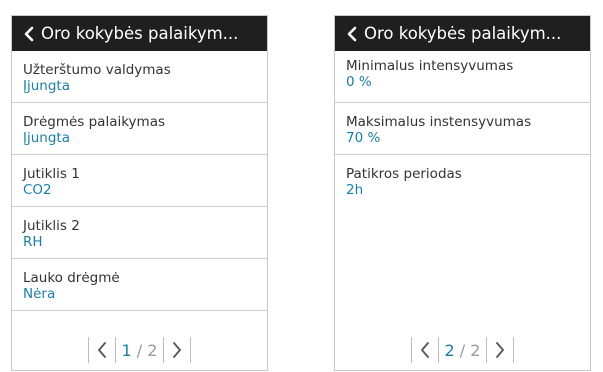  I want to click on pagination: 1 / 2, so click(139, 350).